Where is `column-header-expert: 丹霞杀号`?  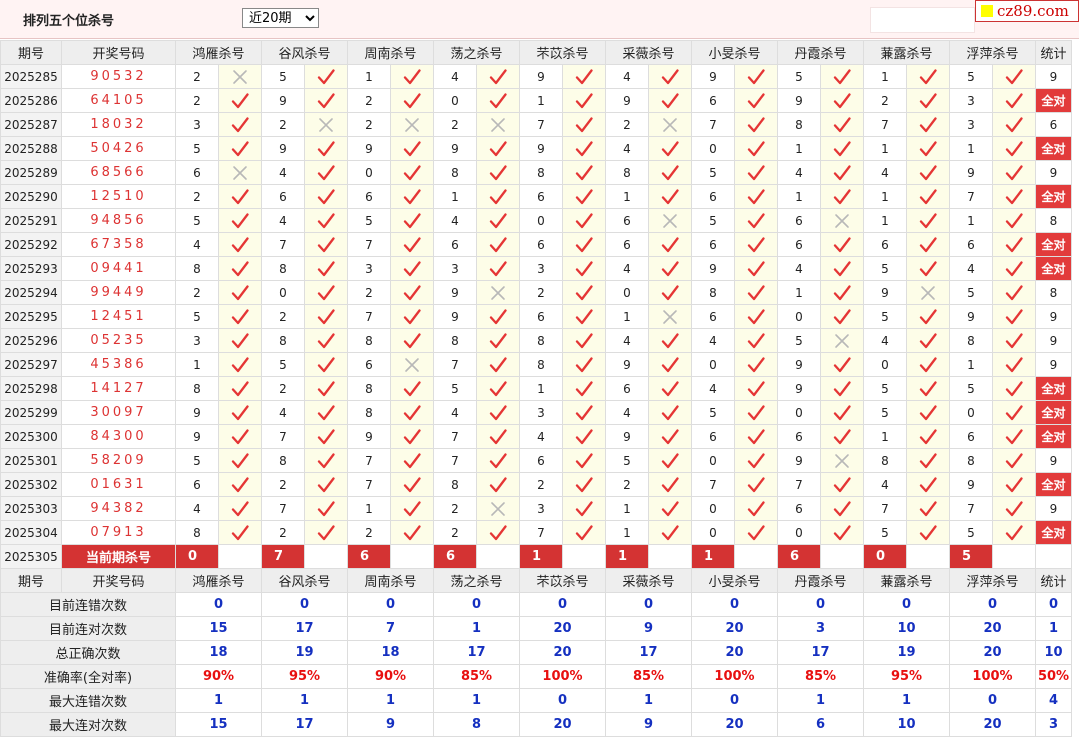 column-header-expert: 丹霞杀号 is located at coordinates (820, 52).